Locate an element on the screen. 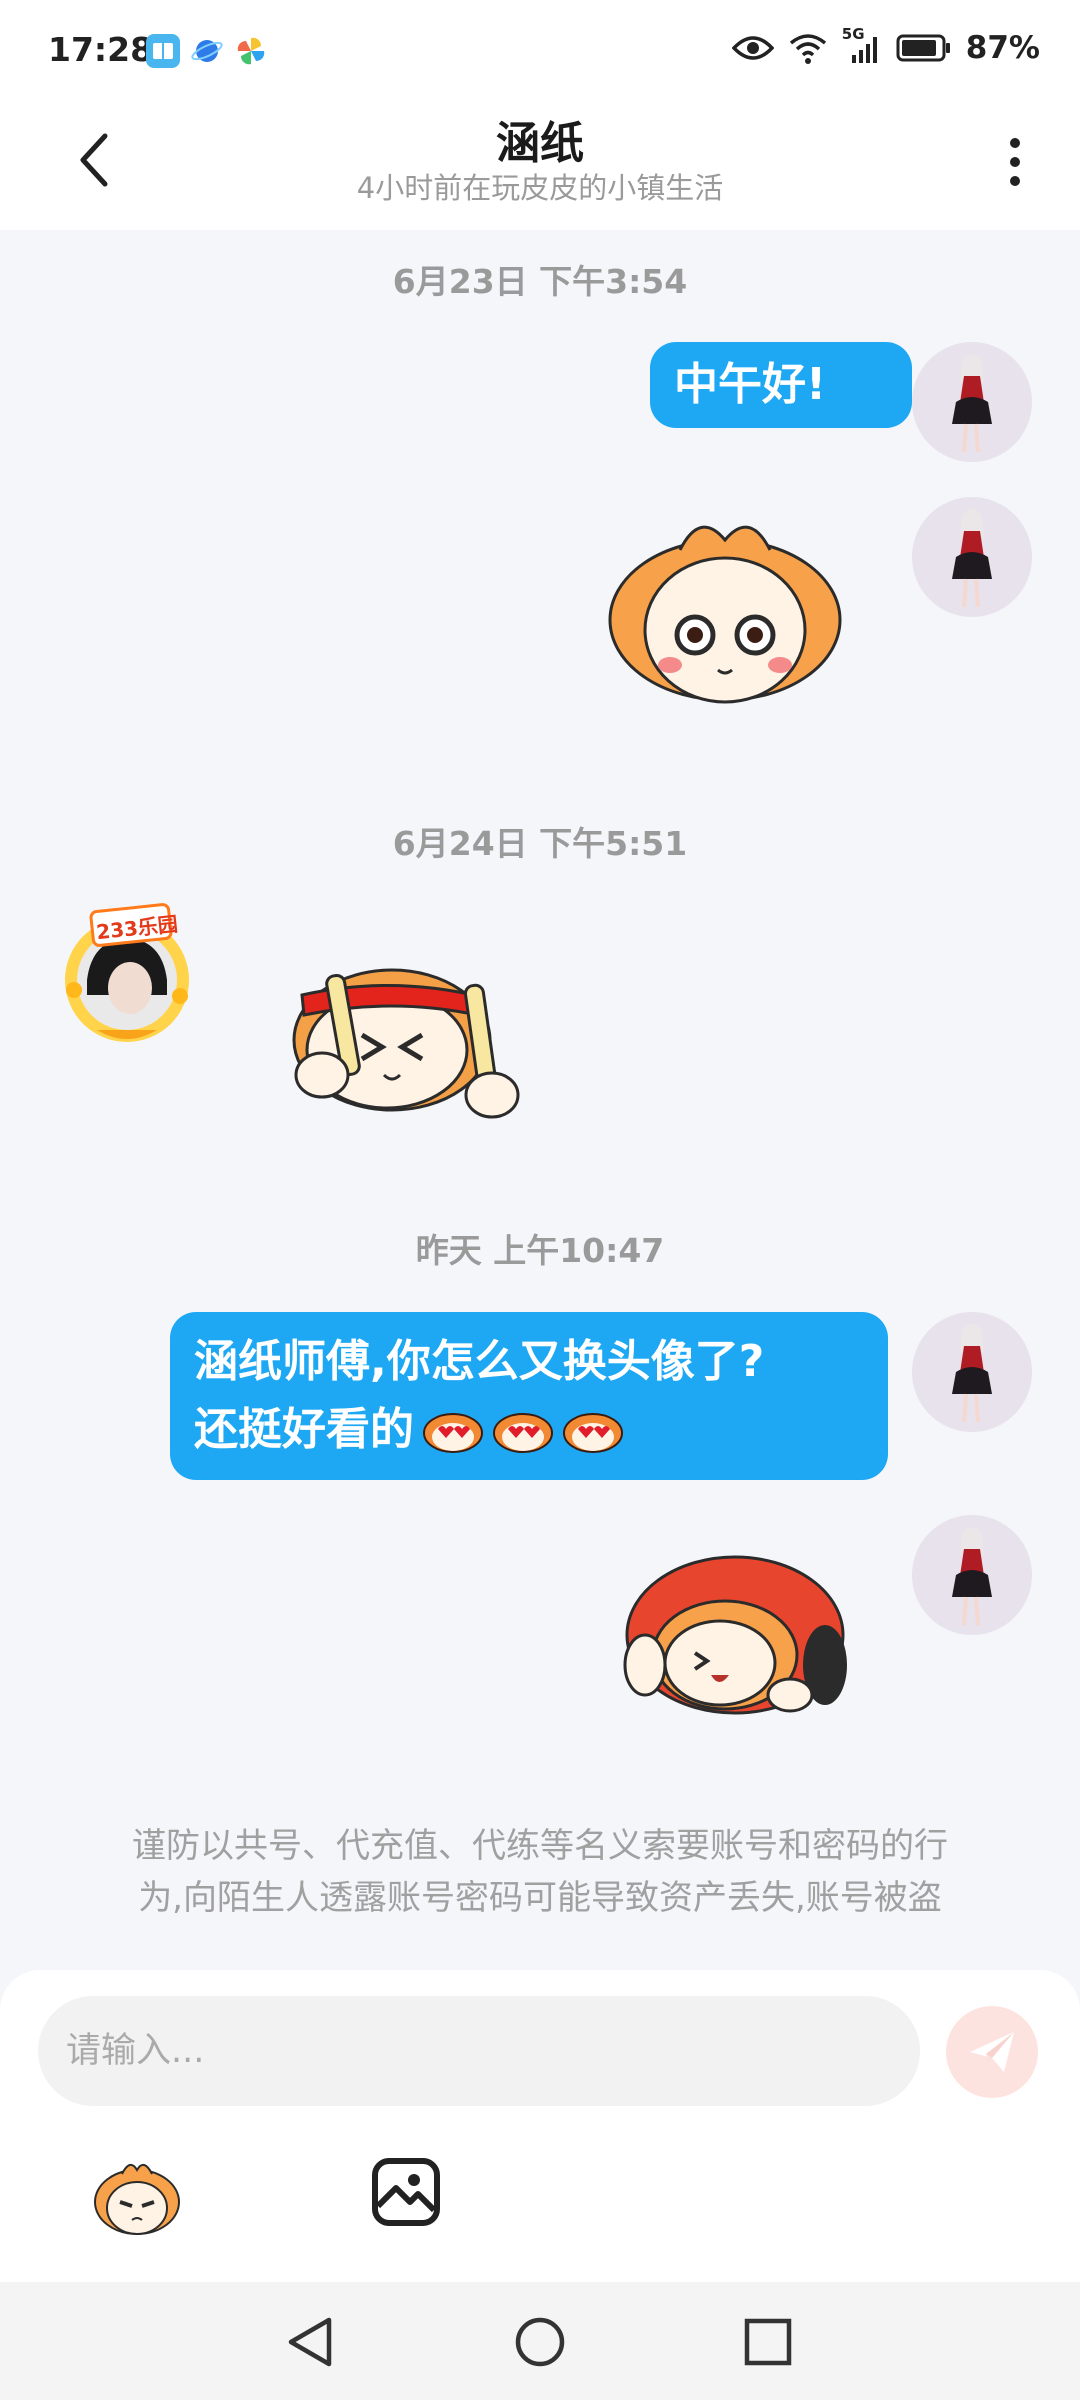 This screenshot has width=1080, height=2400. square-recents-icon is located at coordinates (768, 2342).